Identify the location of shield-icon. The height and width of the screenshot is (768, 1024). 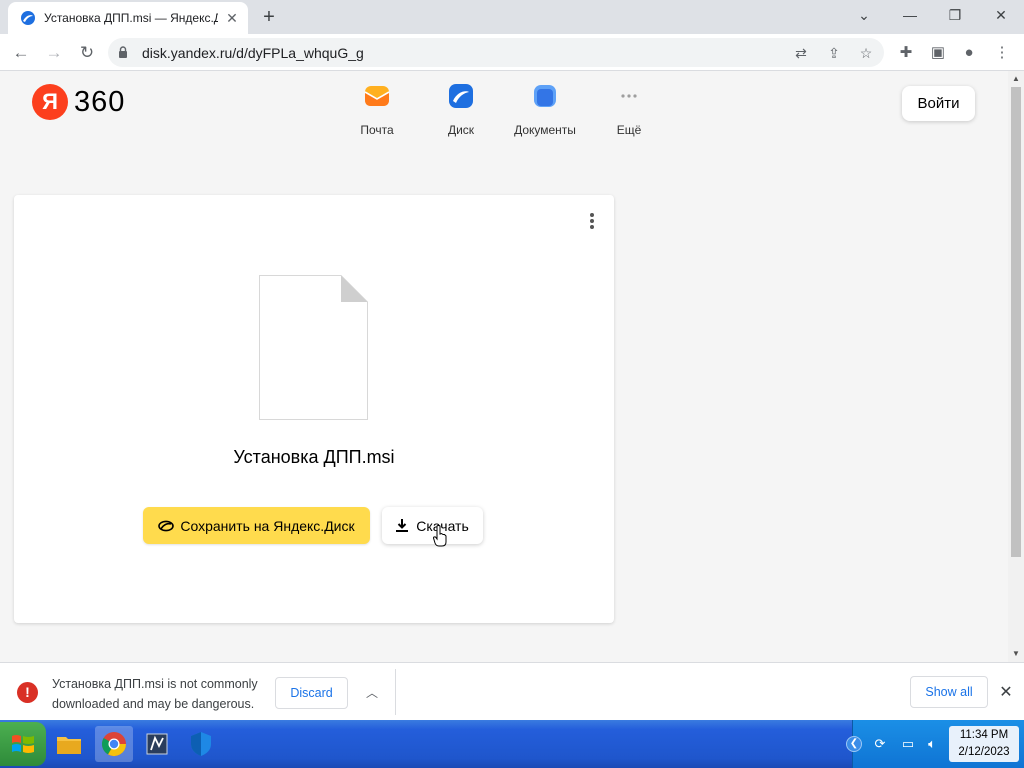
(201, 744).